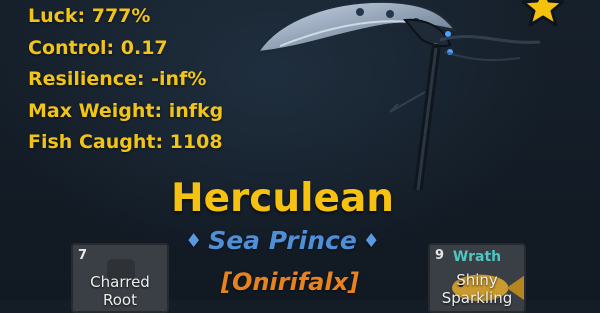 This screenshot has height=313, width=600. What do you see at coordinates (120, 291) in the screenshot?
I see `item-name: Charred Root` at bounding box center [120, 291].